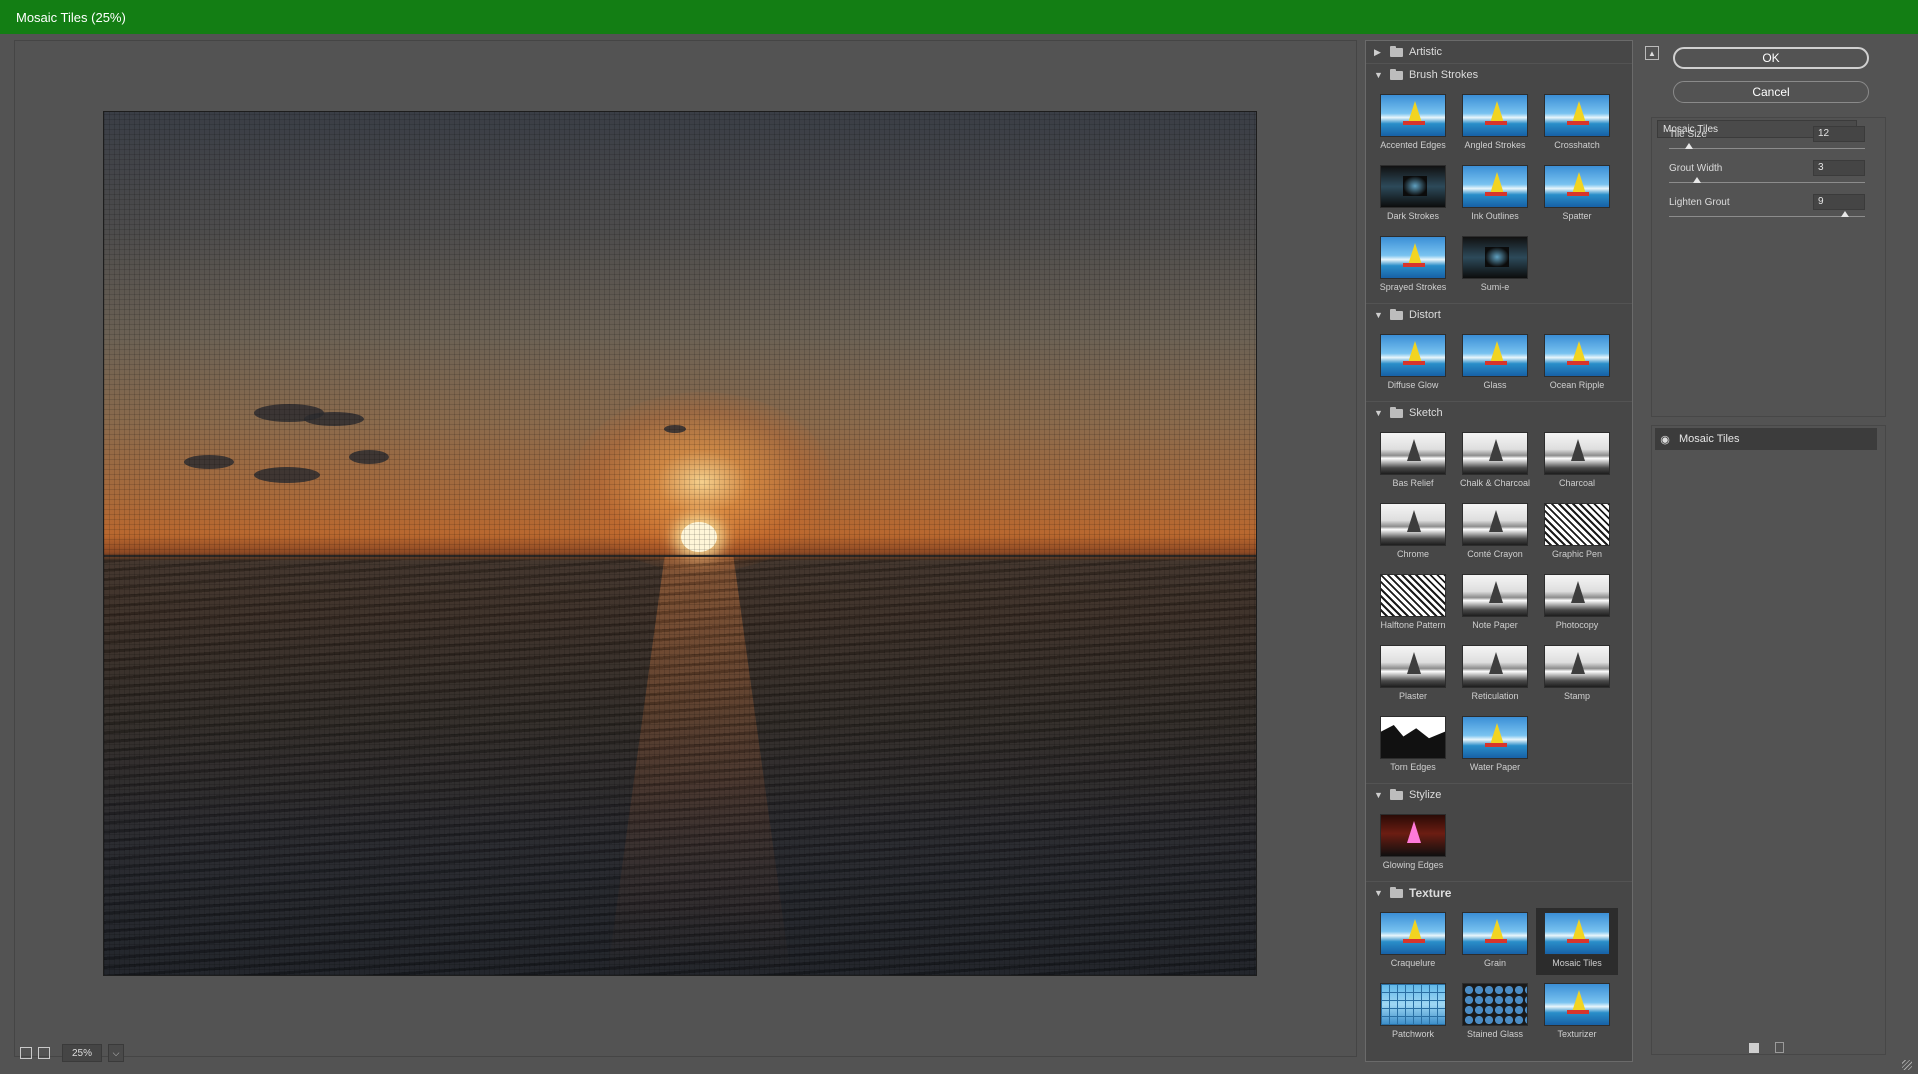  Describe the element at coordinates (1907, 1065) in the screenshot. I see `resize-grip-icon` at that location.